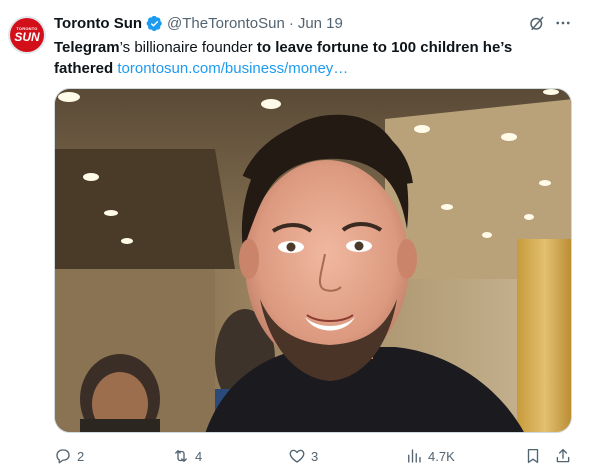 The height and width of the screenshot is (475, 598). I want to click on grok-icon, so click(537, 23).